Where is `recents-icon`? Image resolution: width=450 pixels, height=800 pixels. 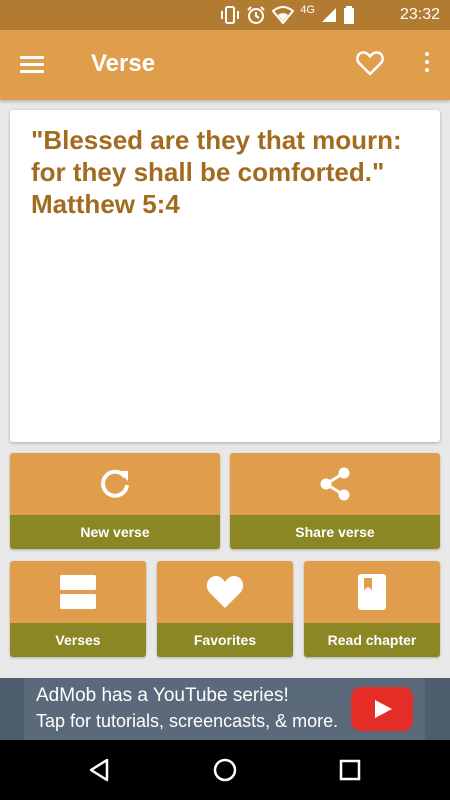 recents-icon is located at coordinates (350, 770).